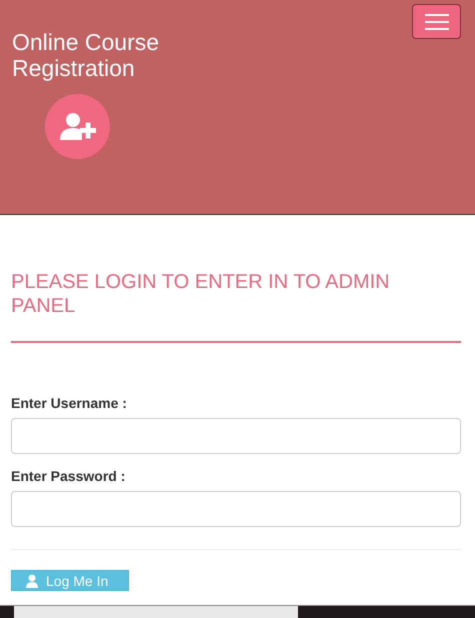  What do you see at coordinates (78, 127) in the screenshot?
I see `add-user-icon` at bounding box center [78, 127].